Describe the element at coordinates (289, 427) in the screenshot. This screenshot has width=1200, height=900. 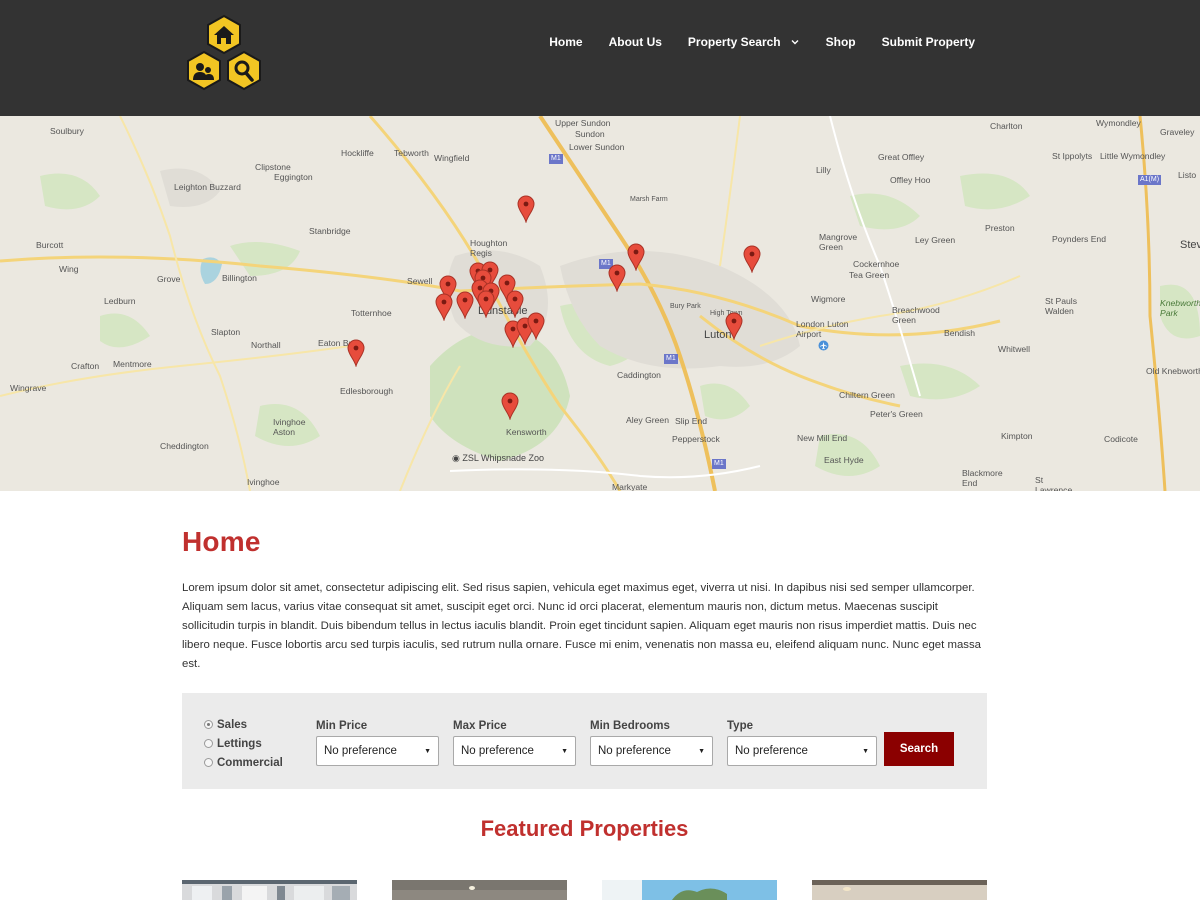
I see `map-label: Ivinghoe Aston` at that location.